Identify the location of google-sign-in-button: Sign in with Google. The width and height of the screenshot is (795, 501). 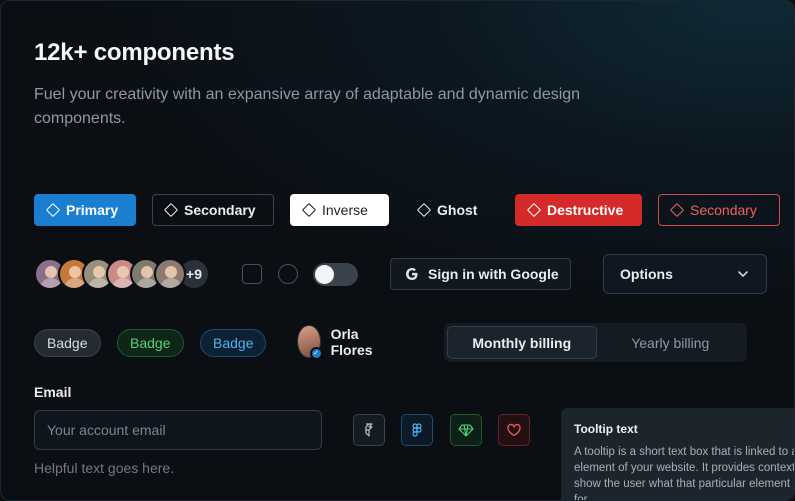
(480, 274).